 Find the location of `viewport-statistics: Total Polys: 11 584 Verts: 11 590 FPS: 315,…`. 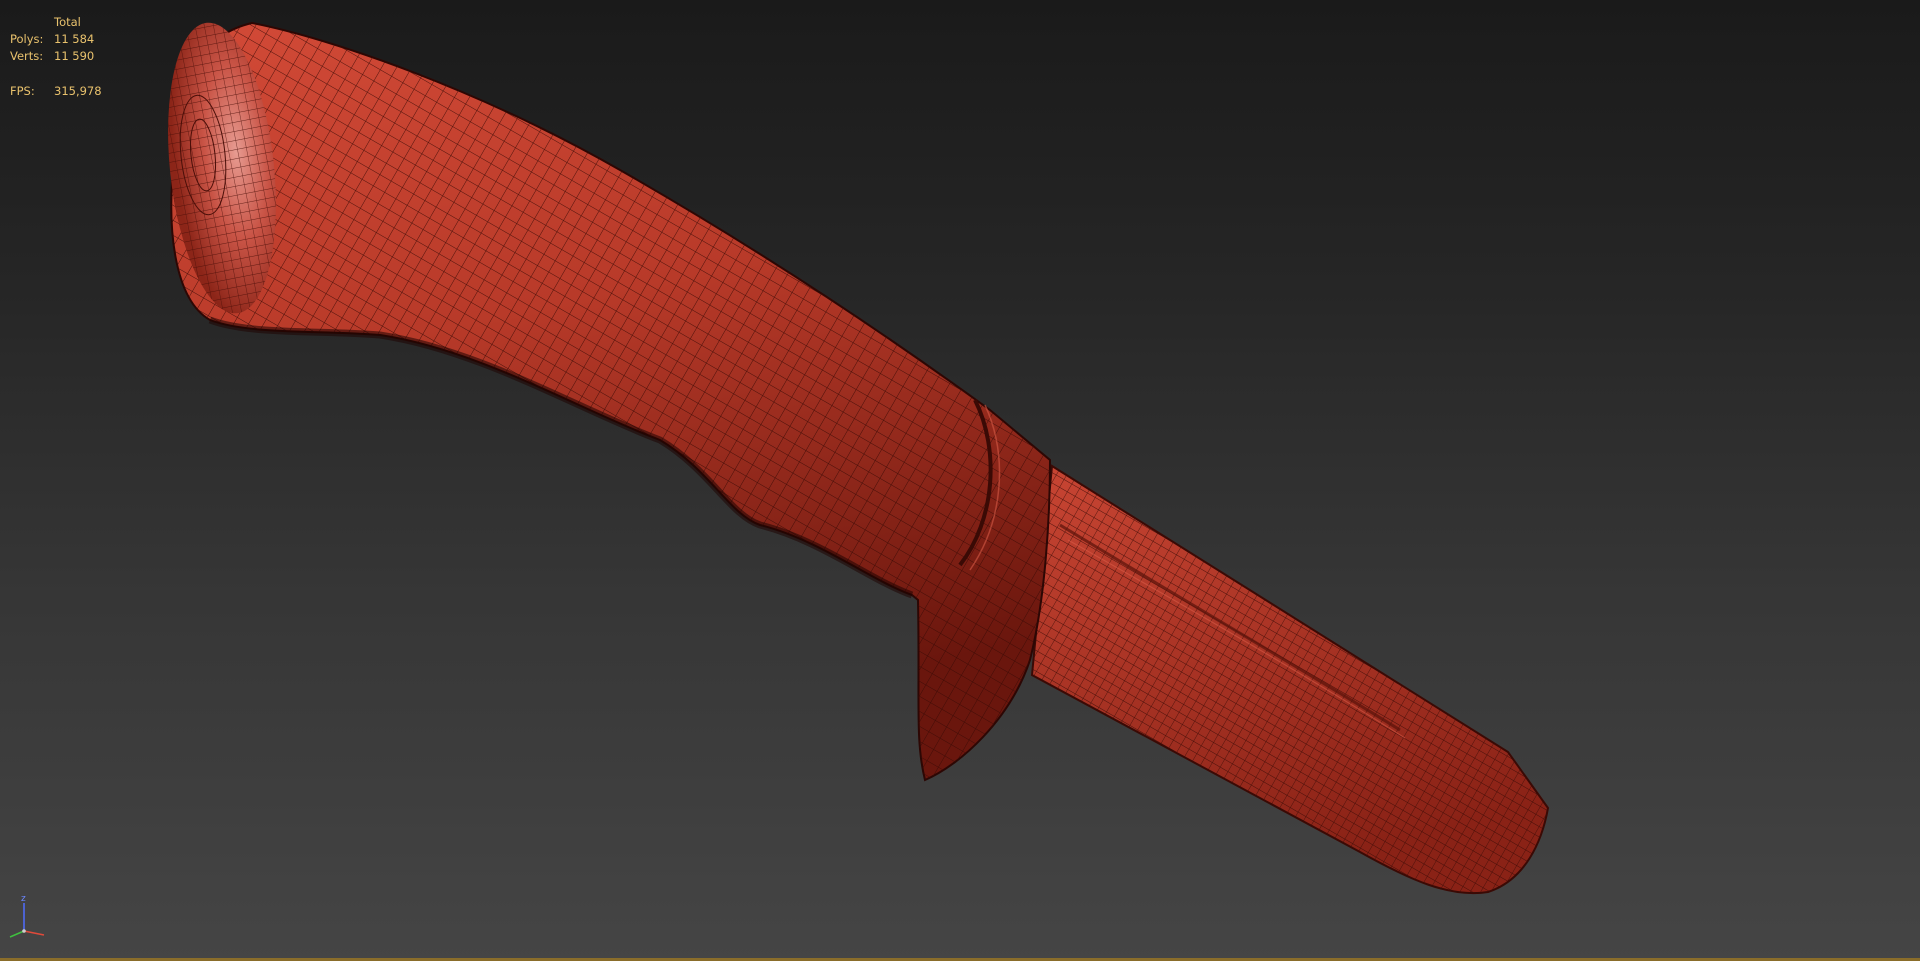

viewport-statistics: Total Polys: 11 584 Verts: 11 590 FPS: 315,… is located at coordinates (56, 57).